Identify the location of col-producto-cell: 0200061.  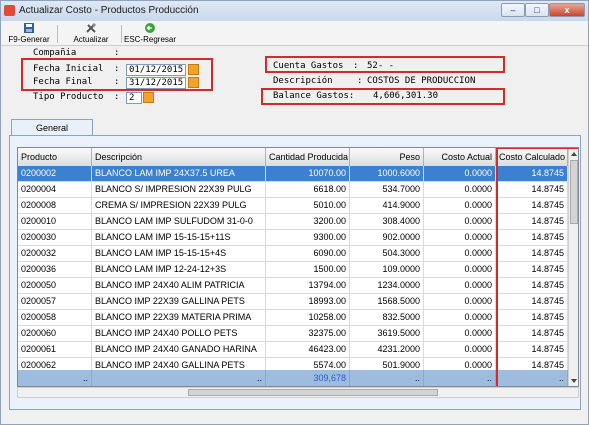
(55, 350).